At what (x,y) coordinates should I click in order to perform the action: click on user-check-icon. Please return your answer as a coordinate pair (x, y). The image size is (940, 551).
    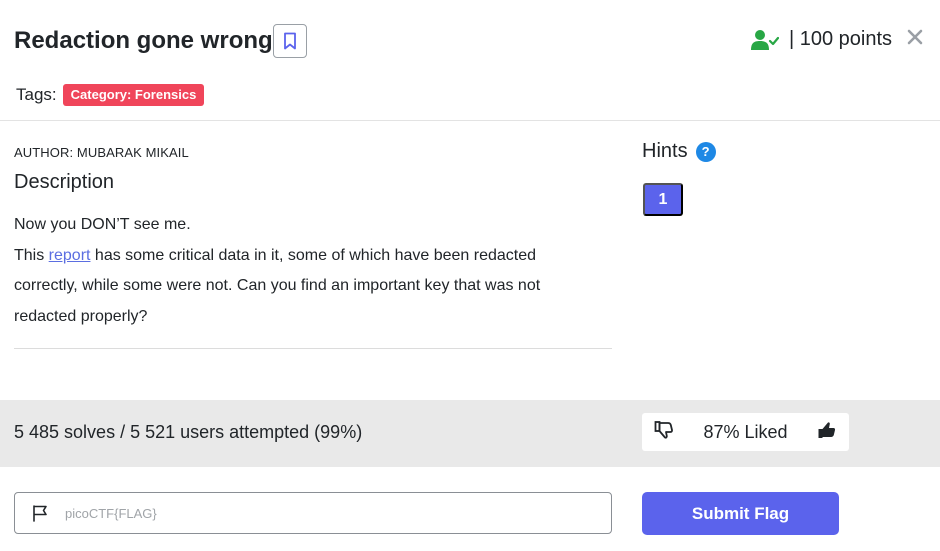
    Looking at the image, I should click on (764, 39).